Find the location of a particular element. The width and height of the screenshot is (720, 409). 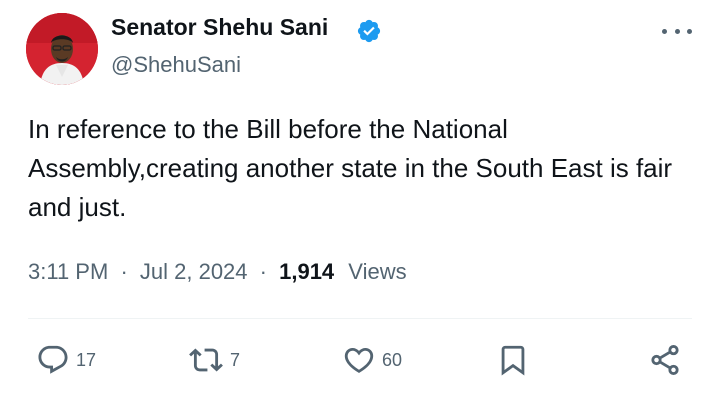

repost-button: 7 is located at coordinates (214, 360).